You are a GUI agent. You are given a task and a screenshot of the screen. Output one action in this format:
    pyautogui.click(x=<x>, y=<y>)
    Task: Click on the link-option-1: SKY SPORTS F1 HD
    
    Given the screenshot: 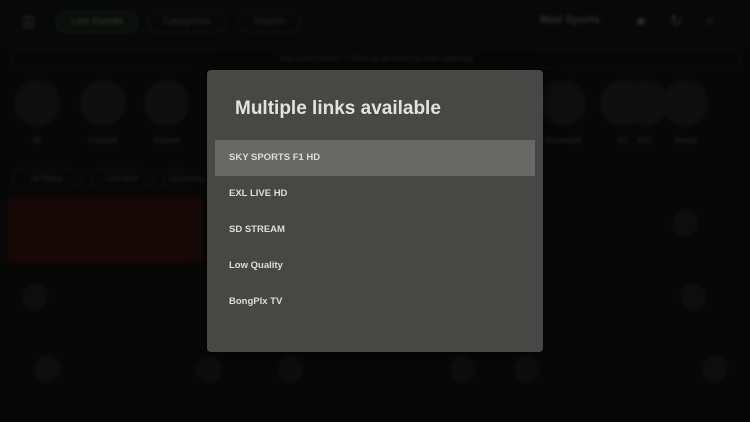 What is the action you would take?
    pyautogui.click(x=375, y=158)
    